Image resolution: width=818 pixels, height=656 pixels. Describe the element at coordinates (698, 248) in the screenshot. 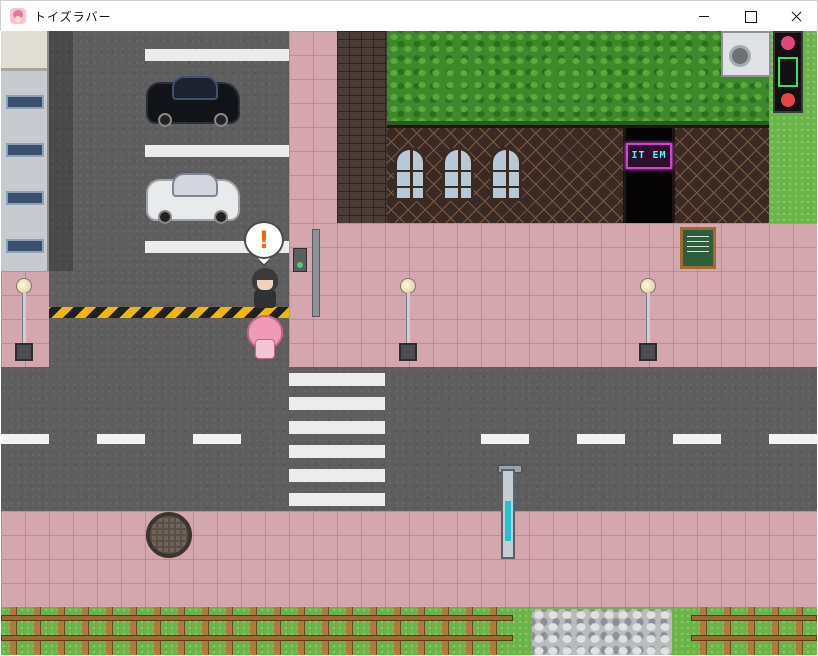

I see `menu-signboard` at that location.